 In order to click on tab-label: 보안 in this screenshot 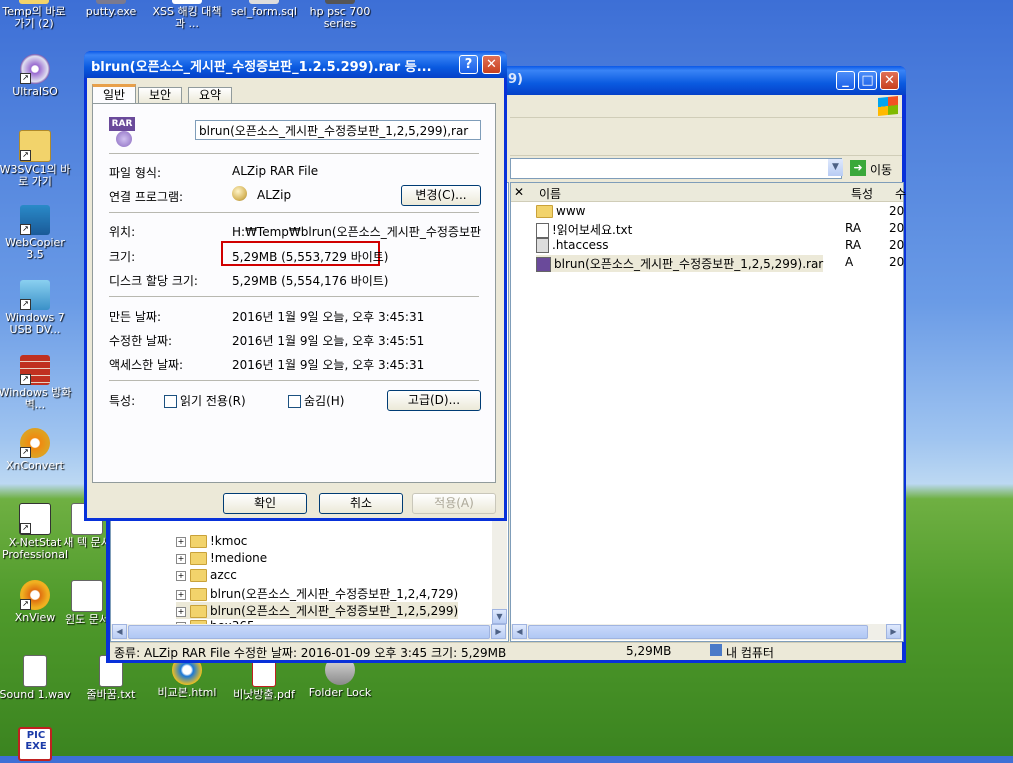, I will do `click(160, 95)`.